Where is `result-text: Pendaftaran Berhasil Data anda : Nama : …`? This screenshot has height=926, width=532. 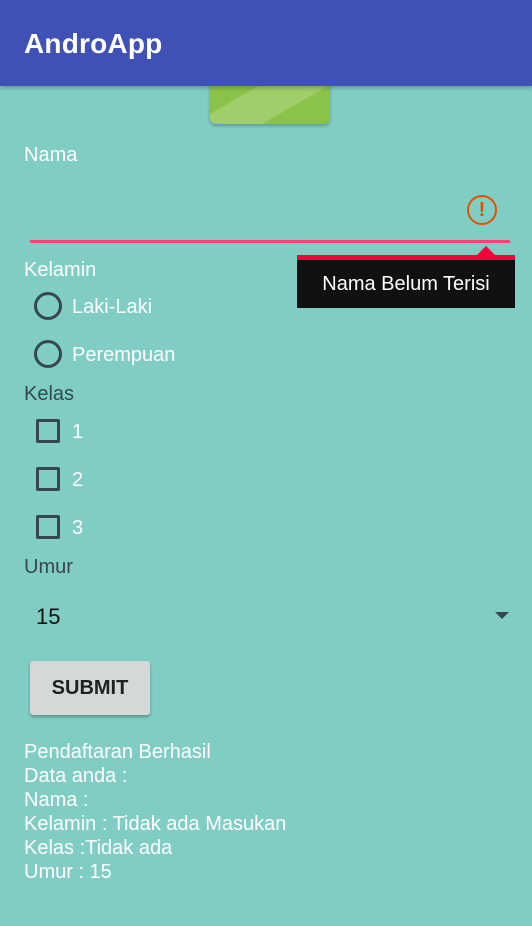
result-text: Pendaftaran Berhasil Data anda : Nama : … is located at coordinates (155, 812).